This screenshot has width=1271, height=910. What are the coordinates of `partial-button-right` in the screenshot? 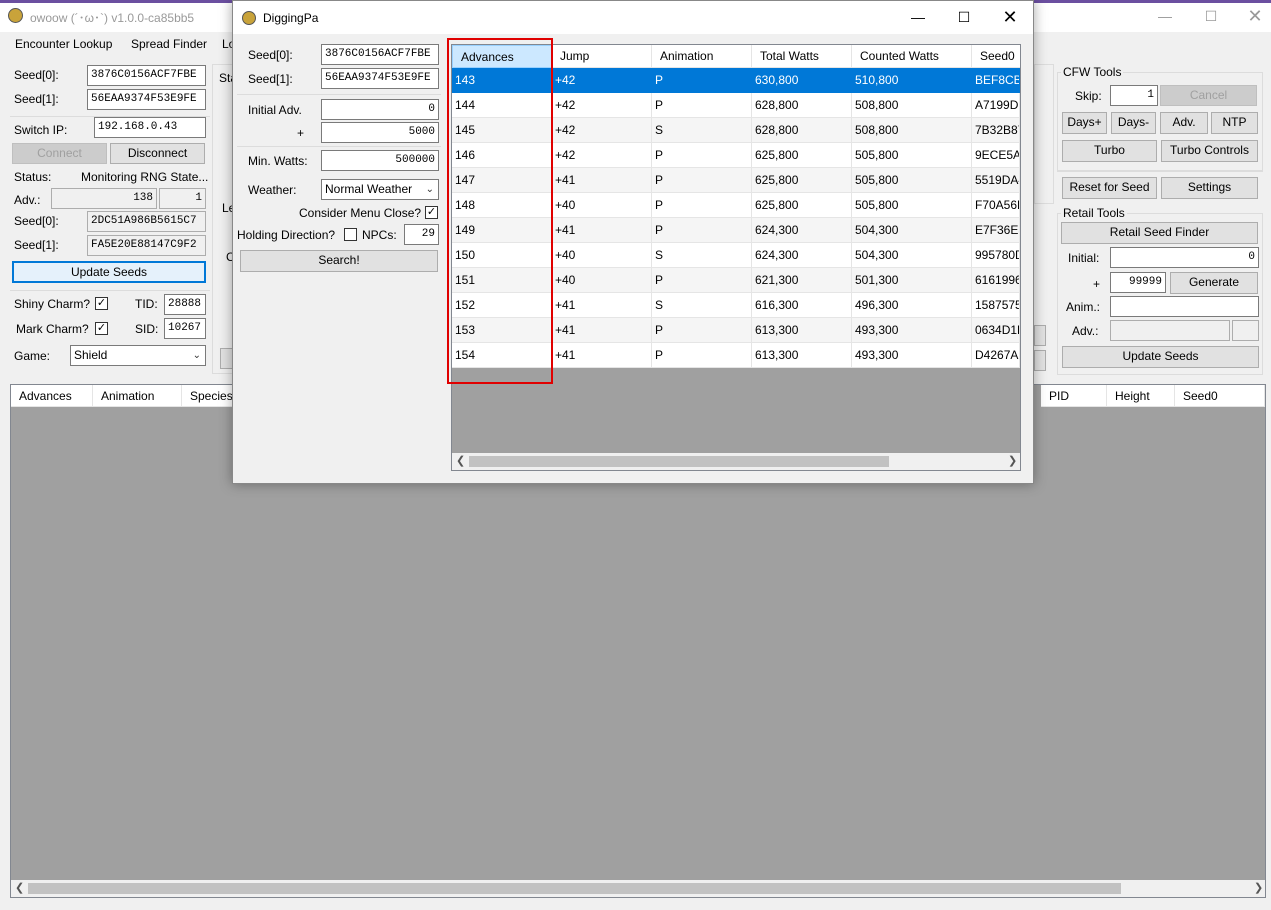 It's located at (1040, 335).